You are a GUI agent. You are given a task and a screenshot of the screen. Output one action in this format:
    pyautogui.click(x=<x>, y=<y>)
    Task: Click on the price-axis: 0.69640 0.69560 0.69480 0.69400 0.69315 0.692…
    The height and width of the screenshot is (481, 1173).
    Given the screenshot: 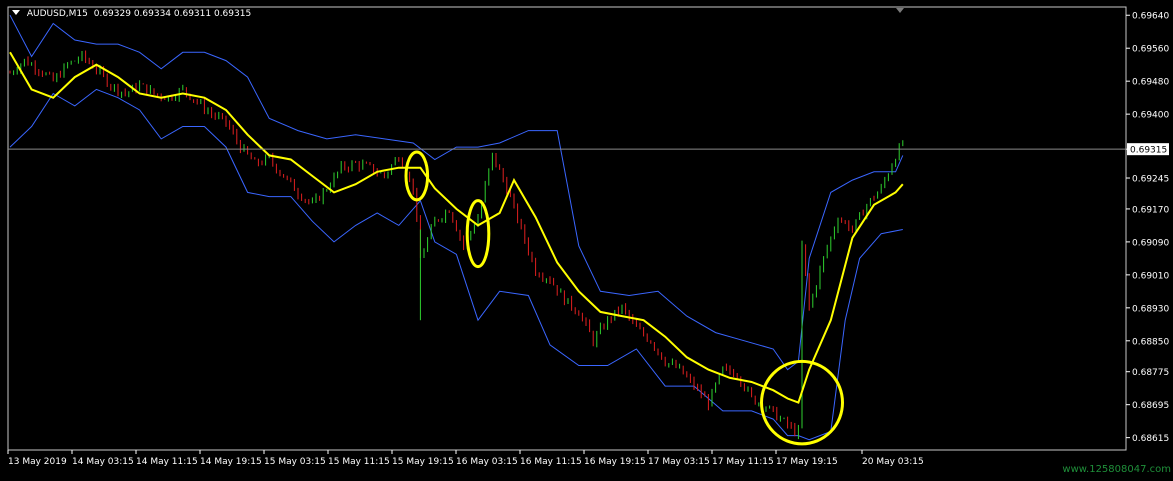 What is the action you would take?
    pyautogui.click(x=1147, y=228)
    